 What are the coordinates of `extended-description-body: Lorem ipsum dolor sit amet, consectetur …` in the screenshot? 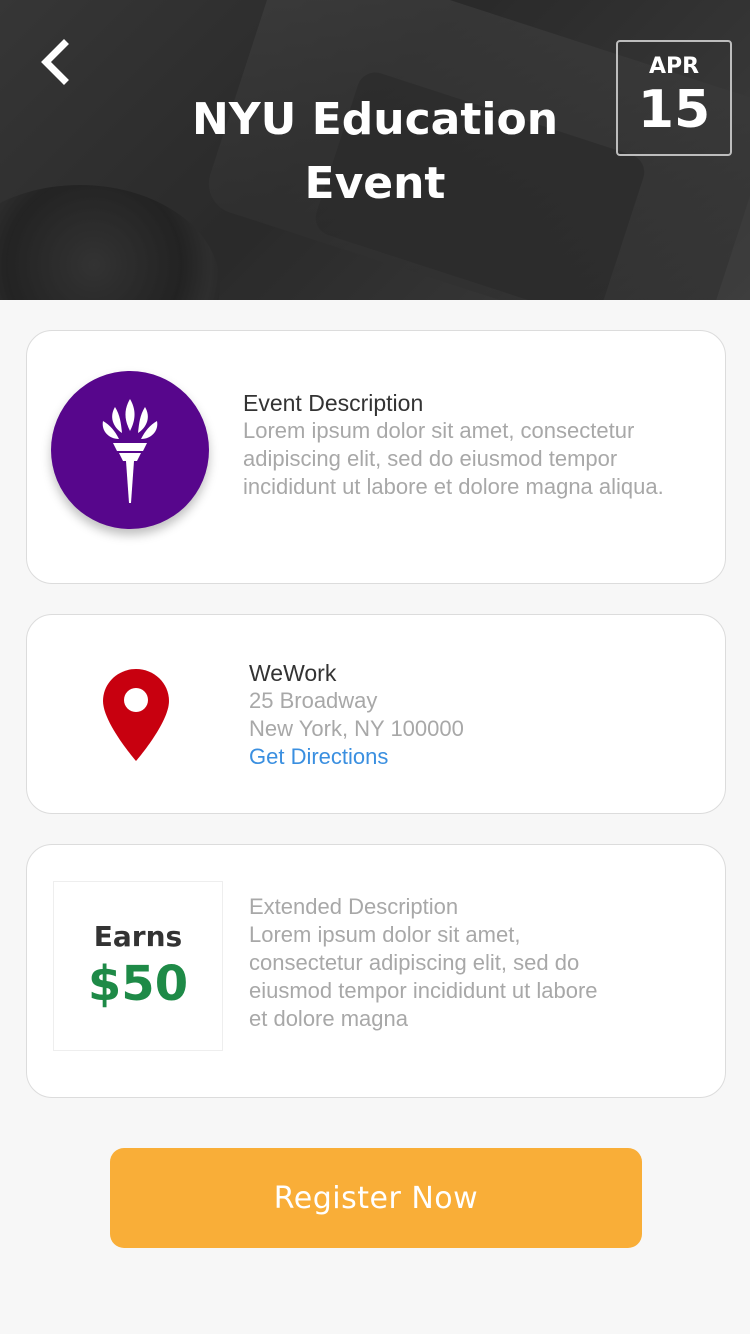 It's located at (423, 976).